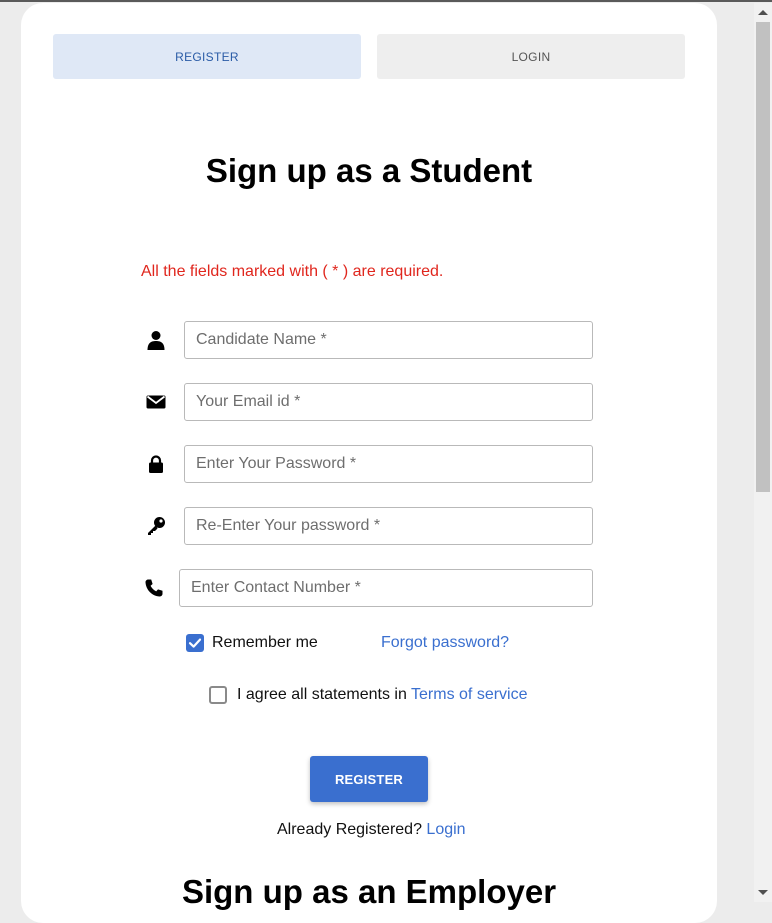 This screenshot has height=923, width=772. What do you see at coordinates (445, 643) in the screenshot?
I see `forgot-password-link: Forgot password?` at bounding box center [445, 643].